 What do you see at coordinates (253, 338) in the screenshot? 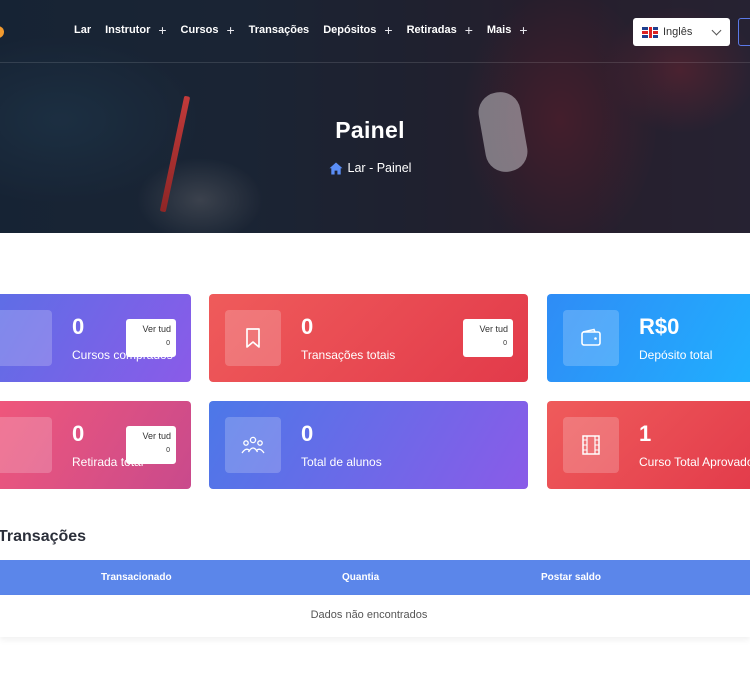
I see `bookmark-icon` at bounding box center [253, 338].